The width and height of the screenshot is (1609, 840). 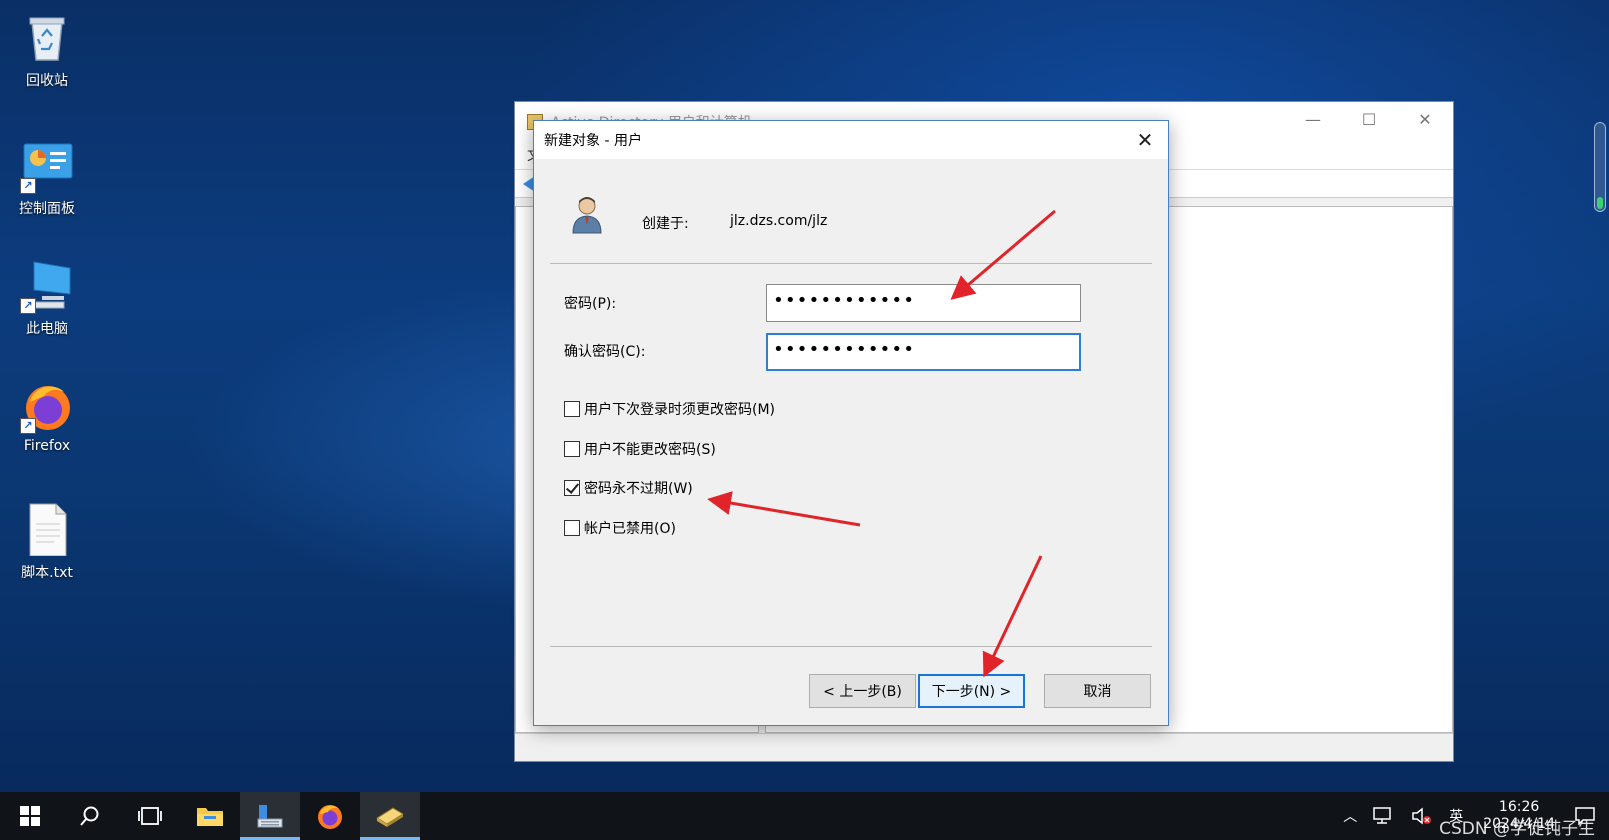 I want to click on confirm-password-field: ••••••••••••, so click(x=923, y=352).